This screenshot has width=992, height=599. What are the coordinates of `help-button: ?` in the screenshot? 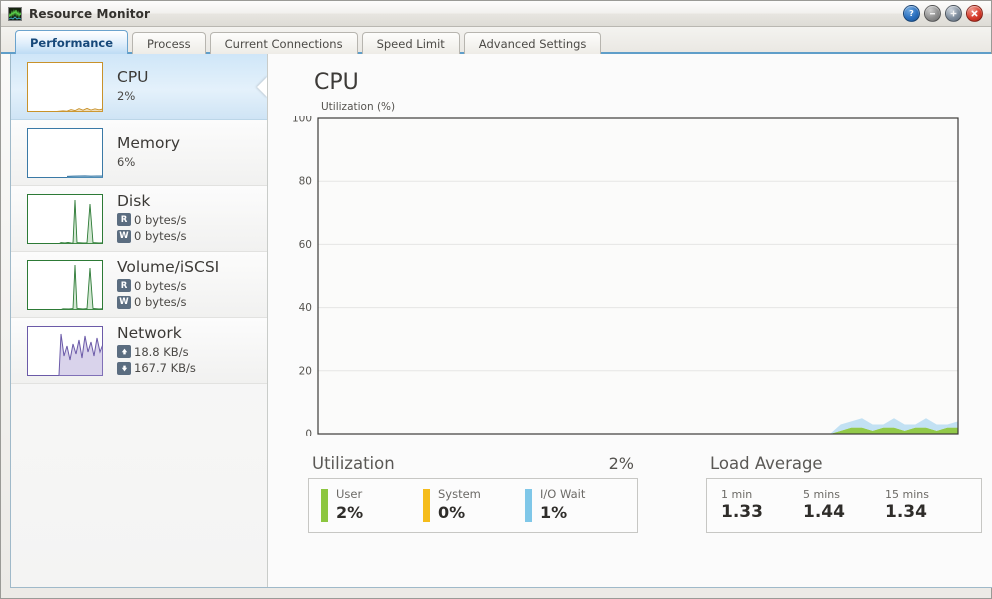 It's located at (911, 13).